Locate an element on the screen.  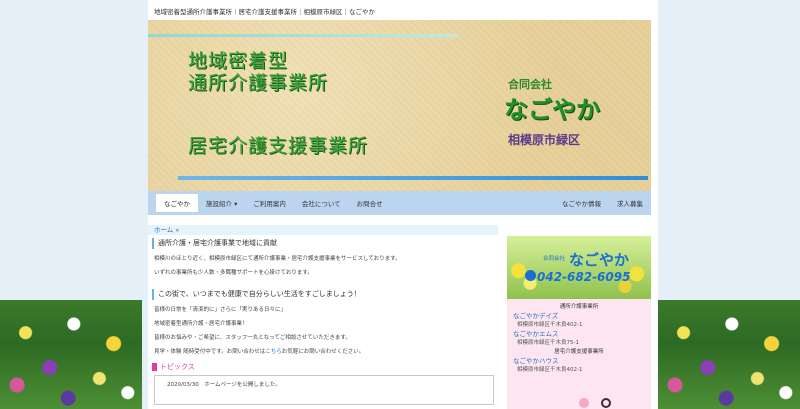
nav-item-home: なごやか is located at coordinates (177, 203).